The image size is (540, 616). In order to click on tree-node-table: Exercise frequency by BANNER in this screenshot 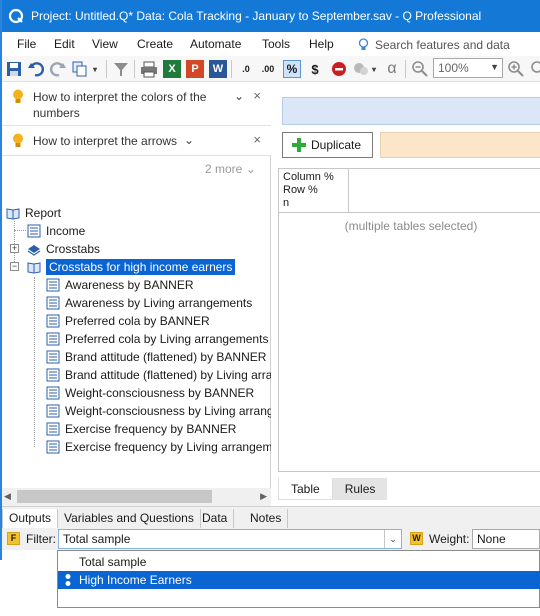, I will do `click(158, 429)`.